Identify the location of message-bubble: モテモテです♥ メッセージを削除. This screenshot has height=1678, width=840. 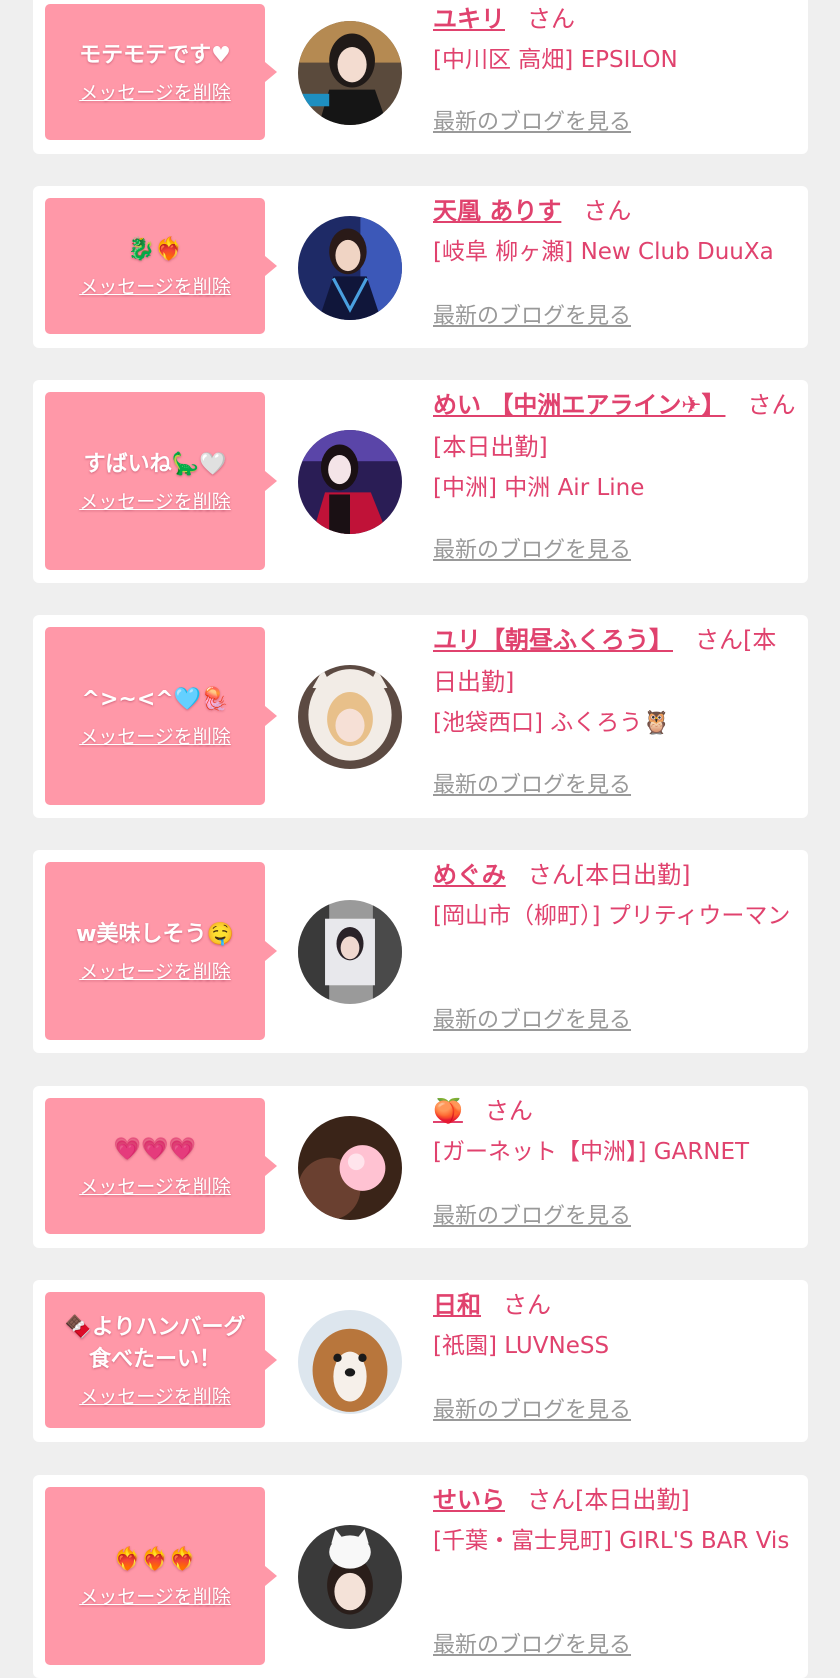
(161, 72).